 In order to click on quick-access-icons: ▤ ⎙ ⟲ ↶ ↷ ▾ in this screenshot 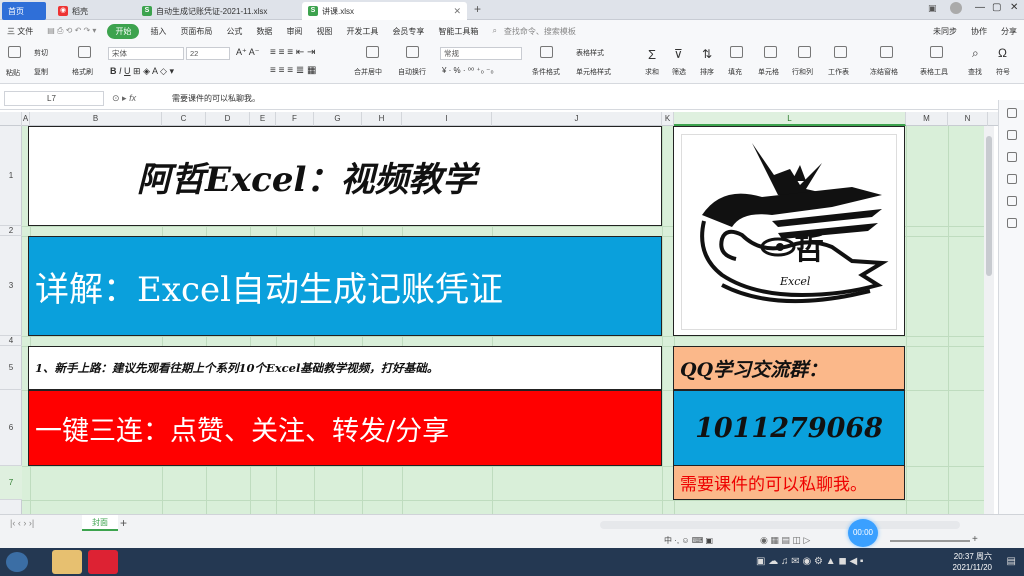, I will do `click(71, 31)`.